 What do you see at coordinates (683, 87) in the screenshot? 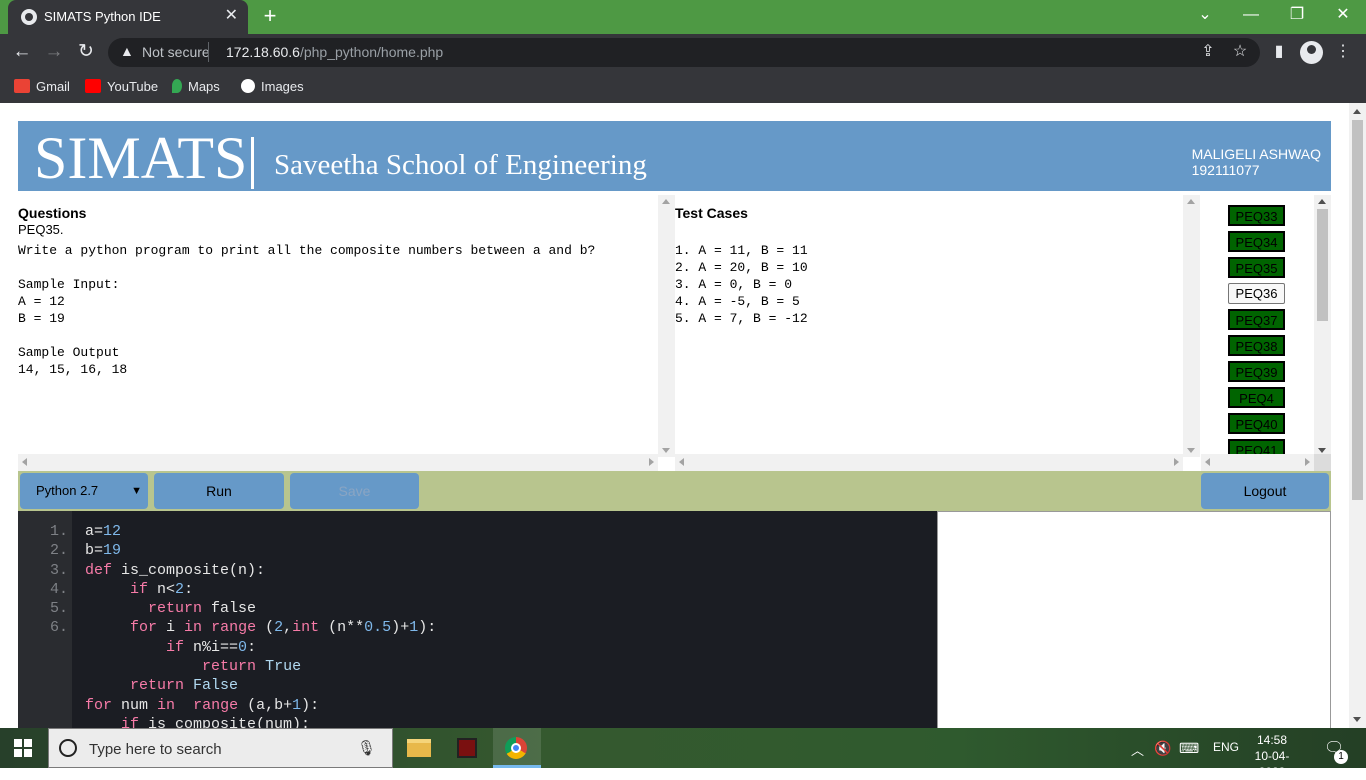
I see `bookmarks-bar: Gmail YouTube Maps Images` at bounding box center [683, 87].